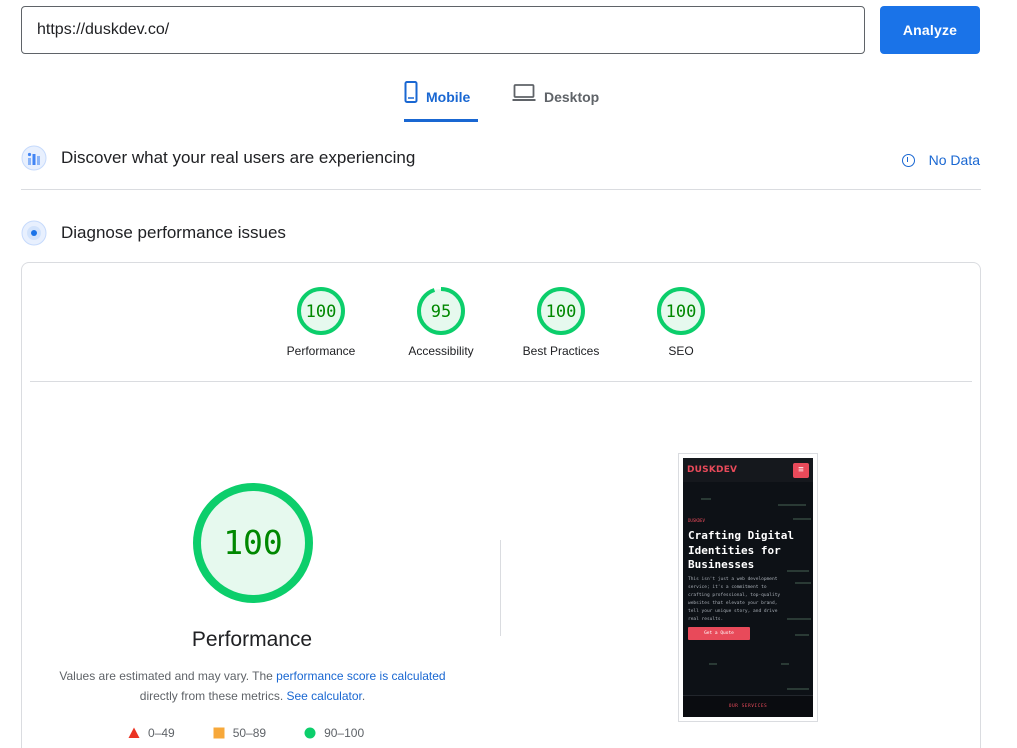  I want to click on score-gauge-seo: 100 SEO, so click(681, 322).